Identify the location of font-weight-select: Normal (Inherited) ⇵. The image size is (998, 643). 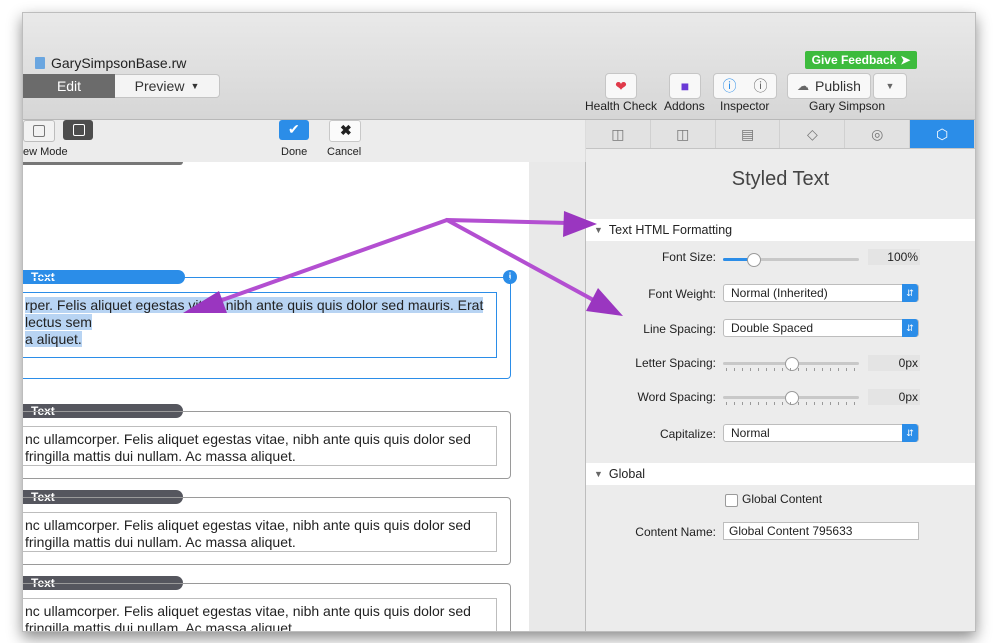
(821, 293).